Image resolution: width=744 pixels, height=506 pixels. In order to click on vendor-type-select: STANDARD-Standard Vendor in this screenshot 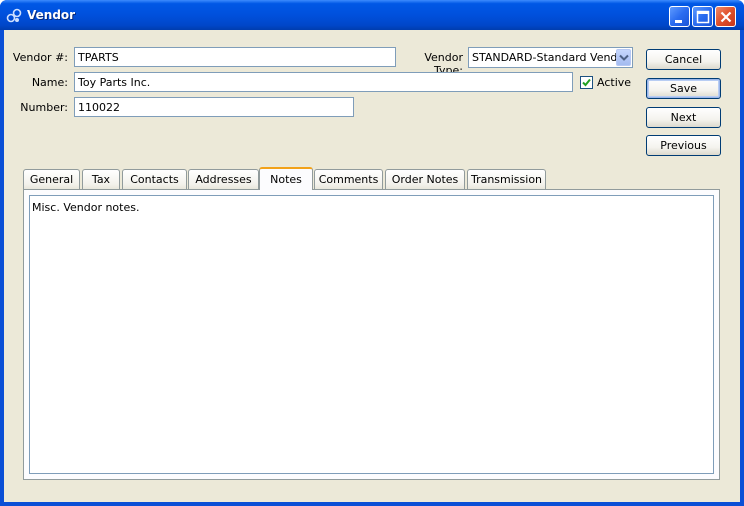, I will do `click(550, 57)`.